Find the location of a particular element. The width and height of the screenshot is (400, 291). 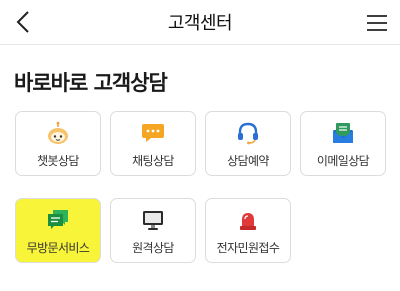

tile-reservation: 상담예약 is located at coordinates (248, 143).